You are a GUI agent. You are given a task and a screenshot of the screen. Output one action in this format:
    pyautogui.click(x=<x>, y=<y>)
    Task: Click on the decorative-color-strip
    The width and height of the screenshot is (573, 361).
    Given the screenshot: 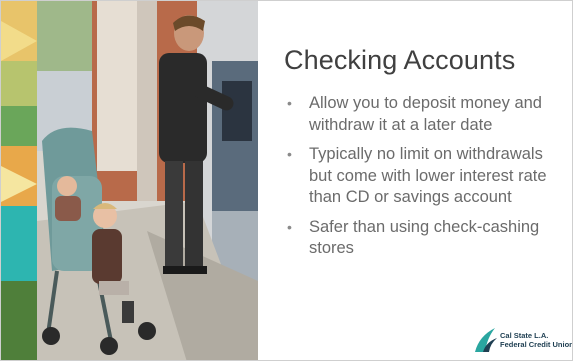 What is the action you would take?
    pyautogui.click(x=37, y=180)
    